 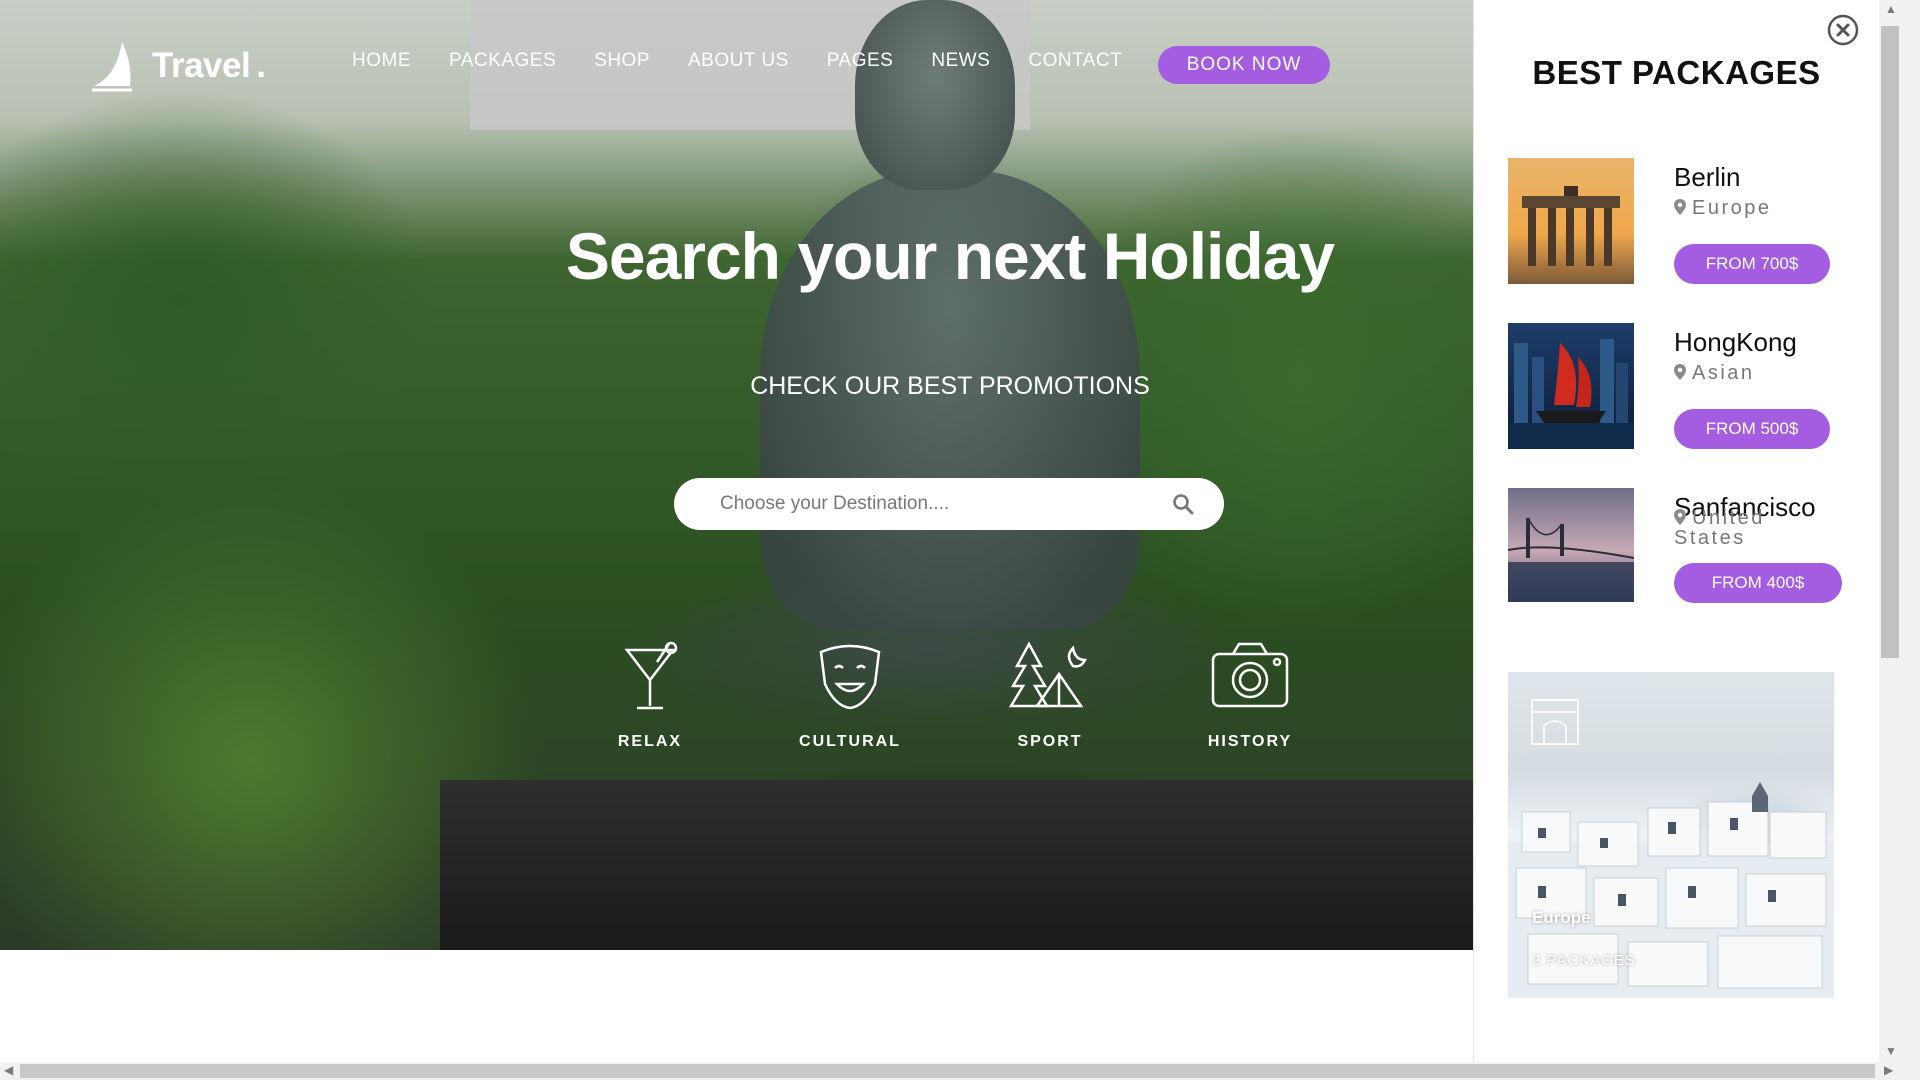 What do you see at coordinates (1676, 72) in the screenshot?
I see `sidebar-title: BEST PACKAGES` at bounding box center [1676, 72].